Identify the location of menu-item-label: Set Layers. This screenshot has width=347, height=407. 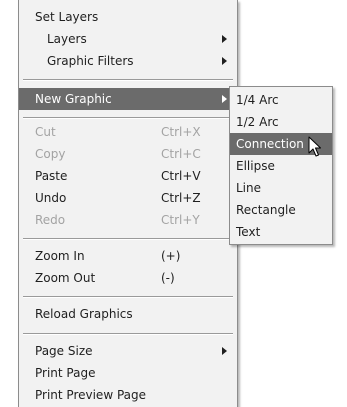
(67, 17).